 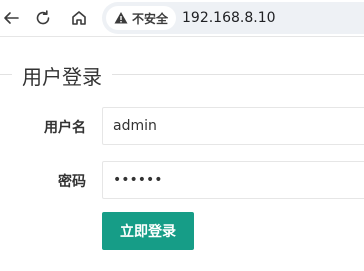 I want to click on password-input, so click(x=233, y=180).